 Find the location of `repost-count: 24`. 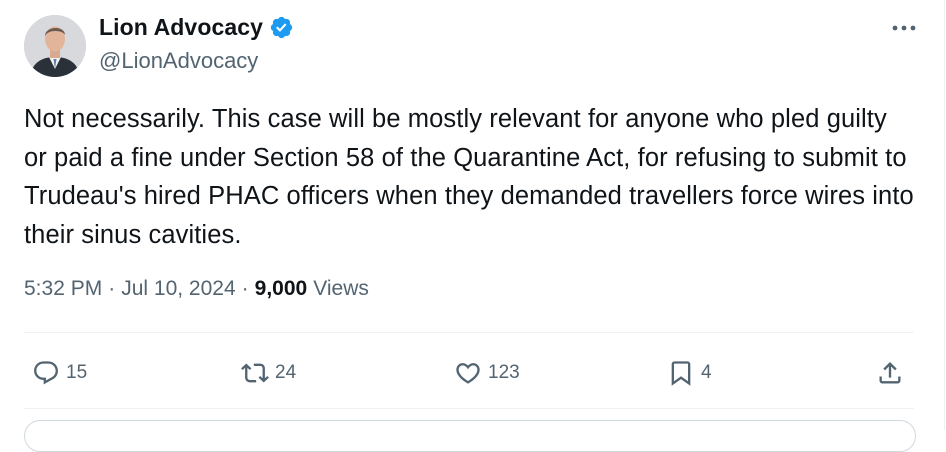

repost-count: 24 is located at coordinates (286, 372).